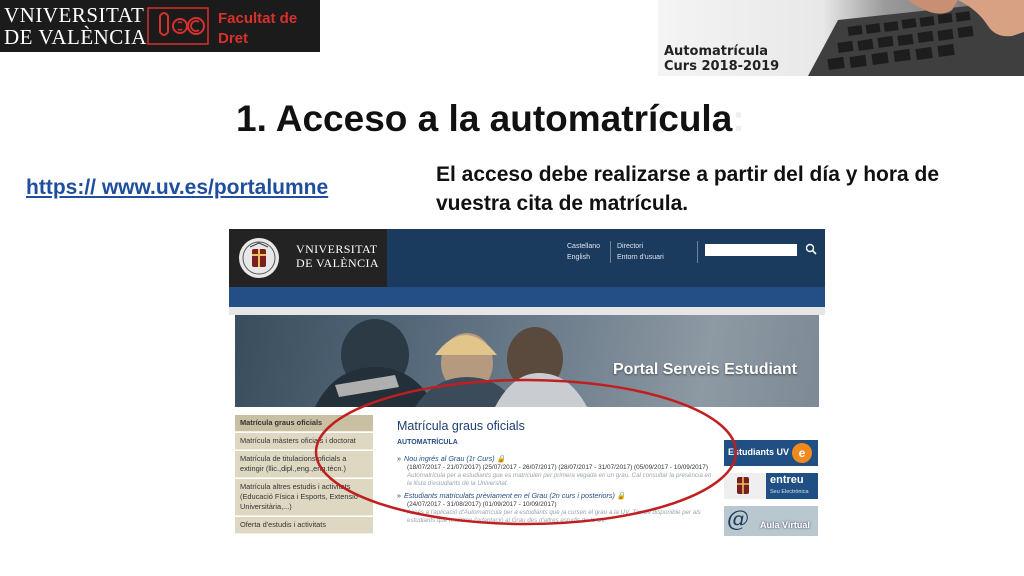 Image resolution: width=1024 pixels, height=576 pixels. I want to click on banner-caption-line2: Curs 2018-2019, so click(722, 66).